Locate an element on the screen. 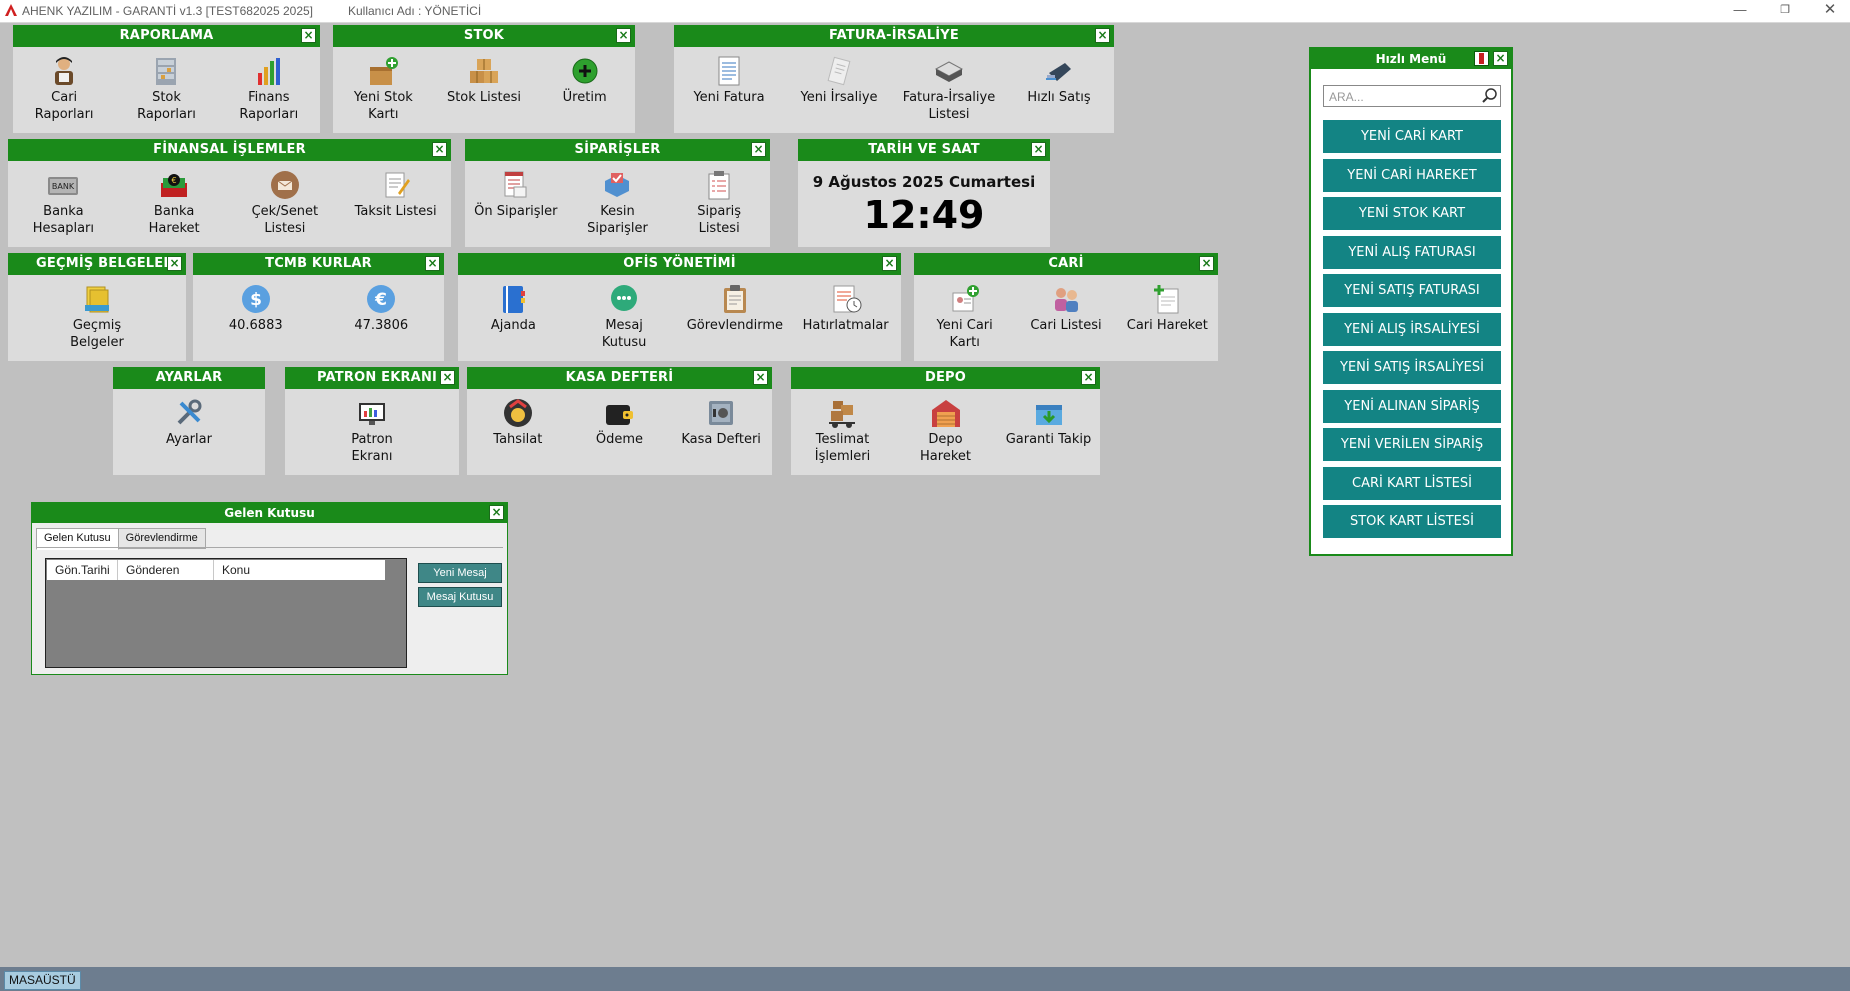 Image resolution: width=1850 pixels, height=991 pixels. finans-raporlari-button: Finans Raporları is located at coordinates (269, 89).